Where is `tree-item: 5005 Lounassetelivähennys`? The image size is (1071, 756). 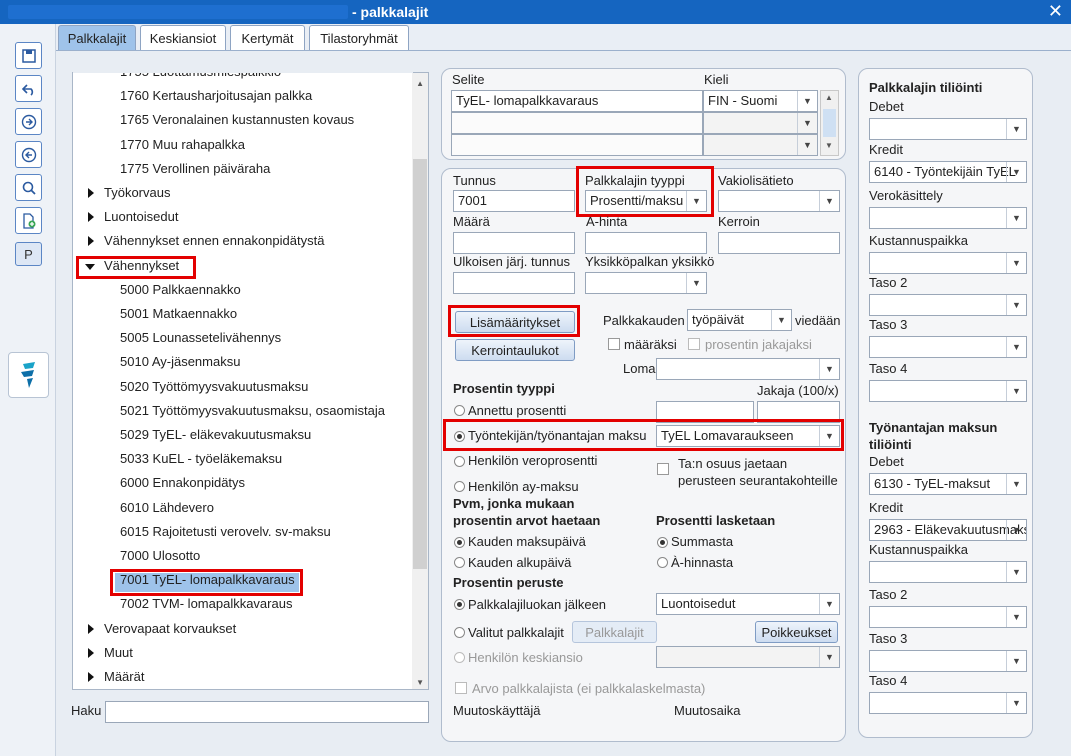 tree-item: 5005 Lounassetelivähennys is located at coordinates (200, 337).